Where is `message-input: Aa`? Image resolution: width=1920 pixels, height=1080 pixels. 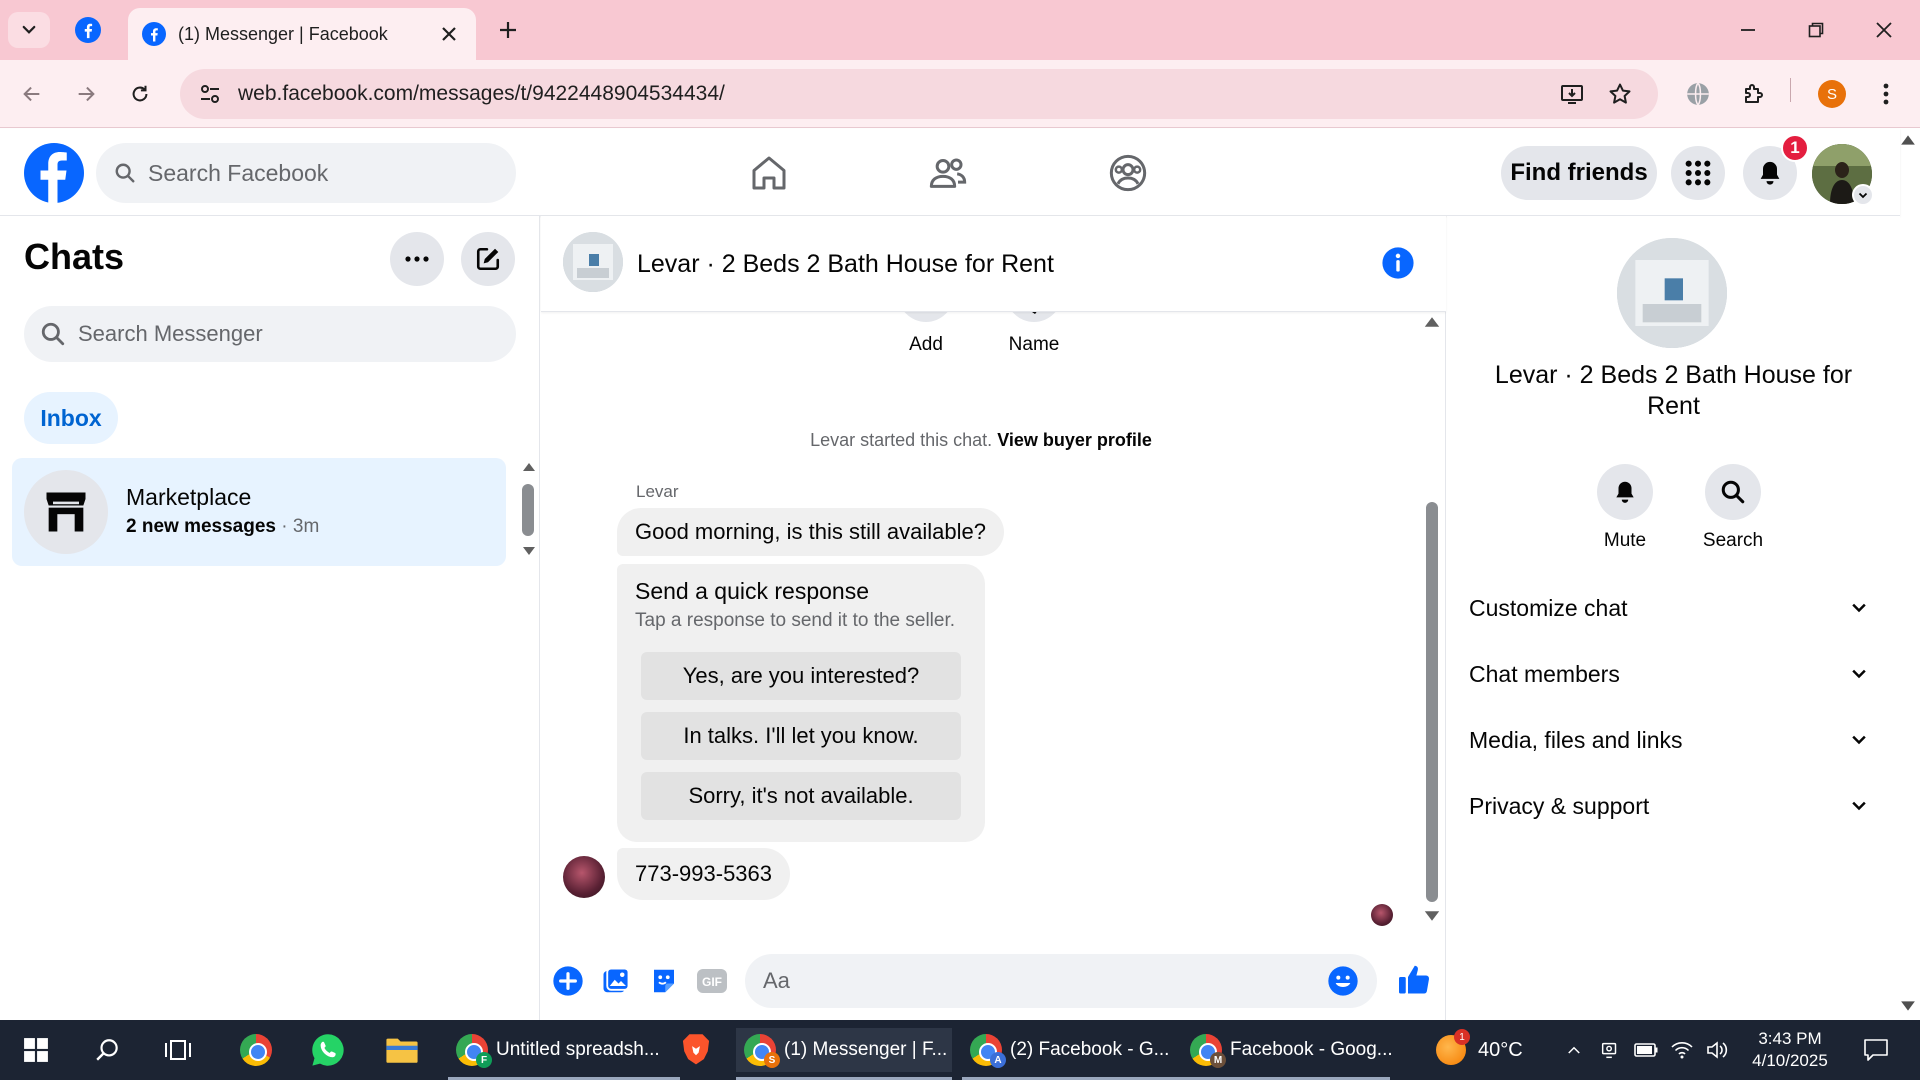 message-input: Aa is located at coordinates (1061, 981).